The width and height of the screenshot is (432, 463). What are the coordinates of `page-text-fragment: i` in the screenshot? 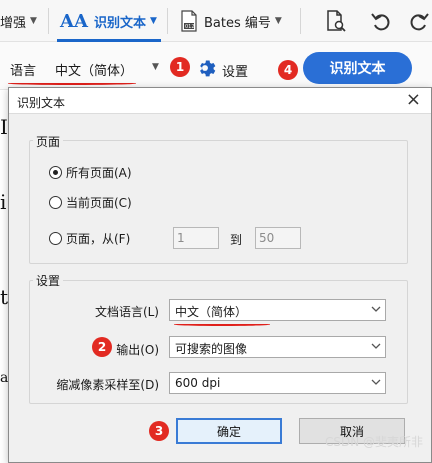 It's located at (3, 202).